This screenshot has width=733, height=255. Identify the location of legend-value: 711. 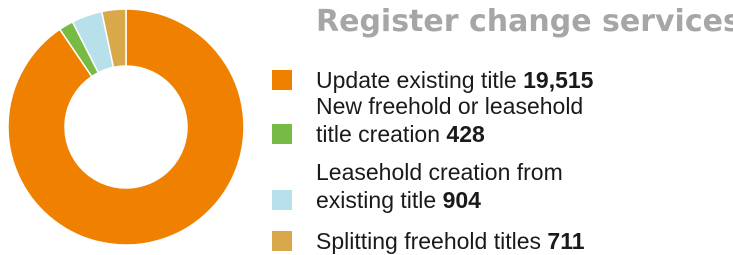
(566, 241).